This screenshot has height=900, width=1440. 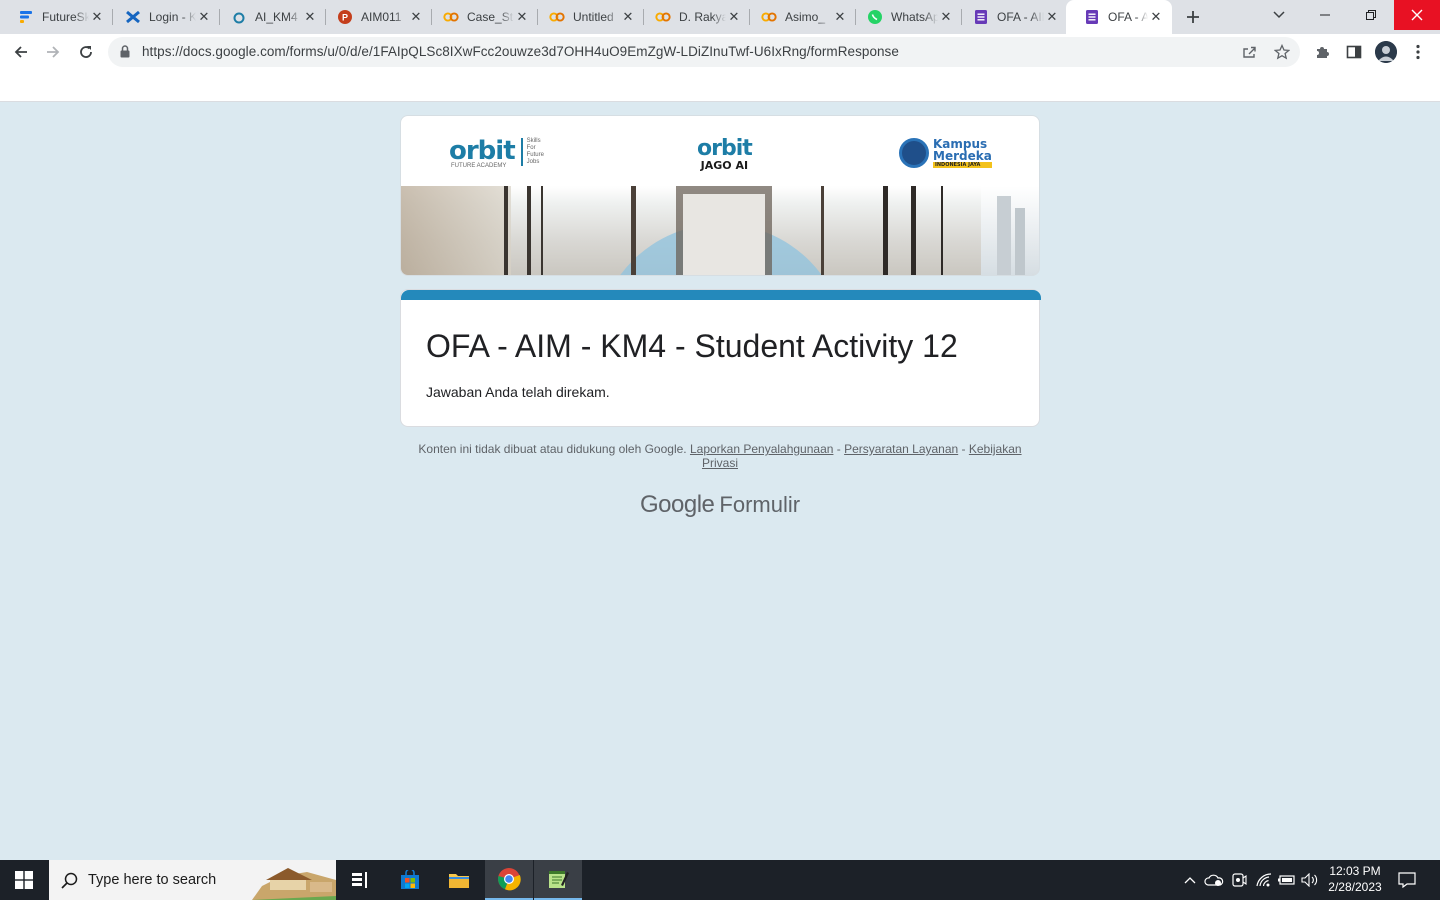 I want to click on tab-title: Case_Study, so click(x=490, y=17).